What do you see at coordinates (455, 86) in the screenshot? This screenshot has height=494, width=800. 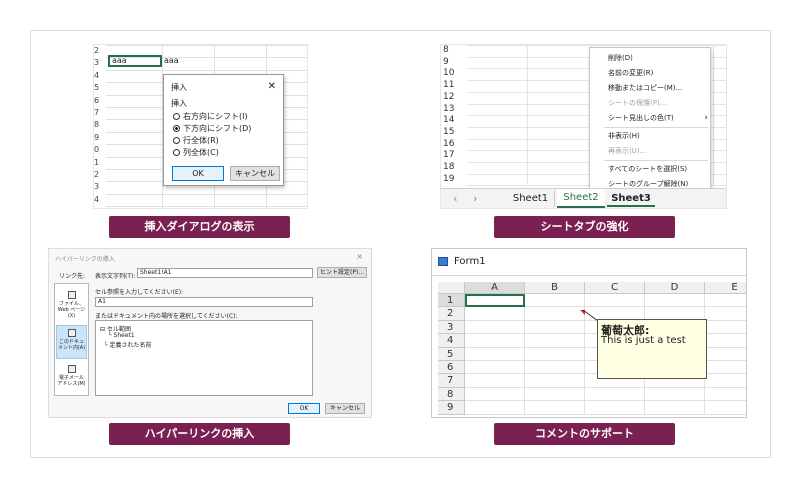 I see `row-number: 11` at bounding box center [455, 86].